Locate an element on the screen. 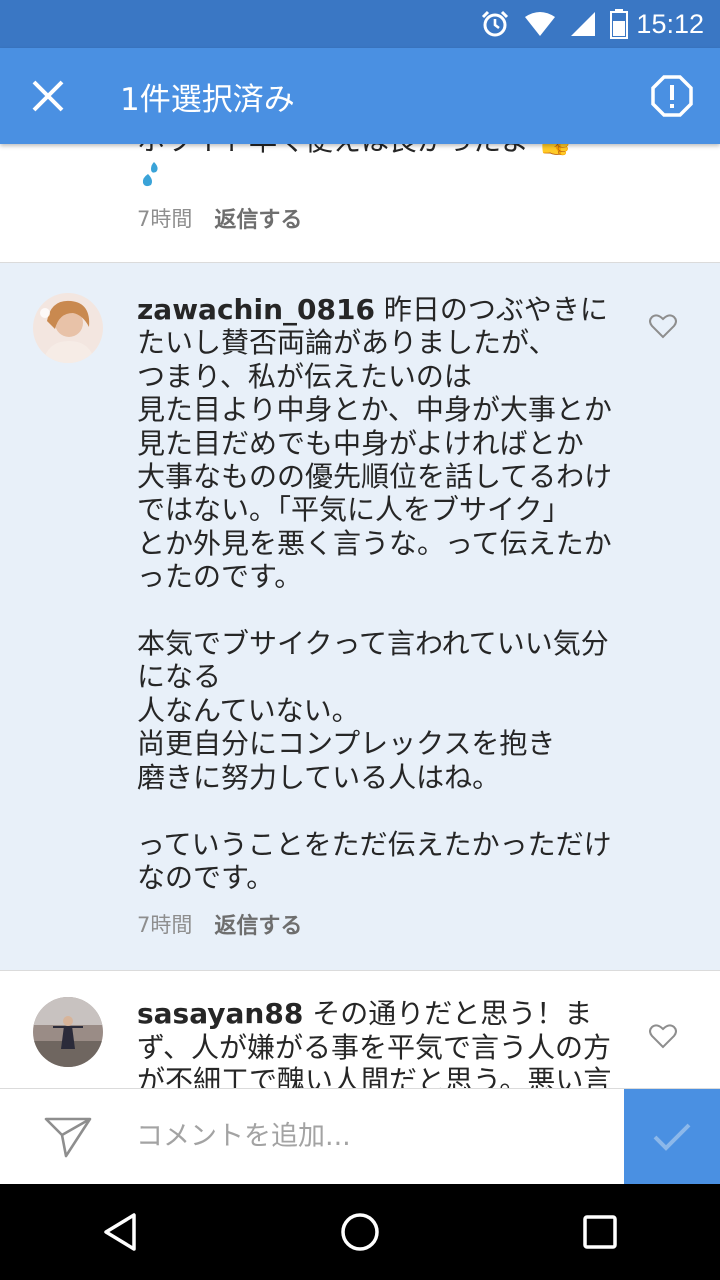  recents-button is located at coordinates (600, 1232).